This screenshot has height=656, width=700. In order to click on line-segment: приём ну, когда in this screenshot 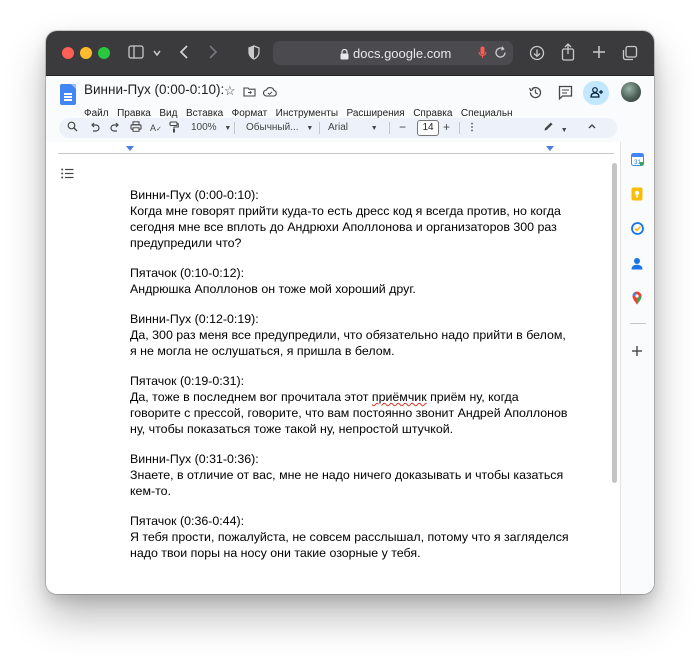, I will do `click(472, 397)`.